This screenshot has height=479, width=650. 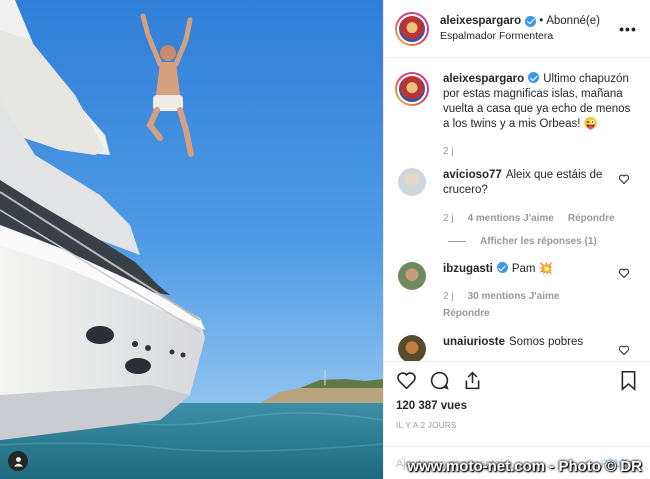 I want to click on share-icon, so click(x=472, y=380).